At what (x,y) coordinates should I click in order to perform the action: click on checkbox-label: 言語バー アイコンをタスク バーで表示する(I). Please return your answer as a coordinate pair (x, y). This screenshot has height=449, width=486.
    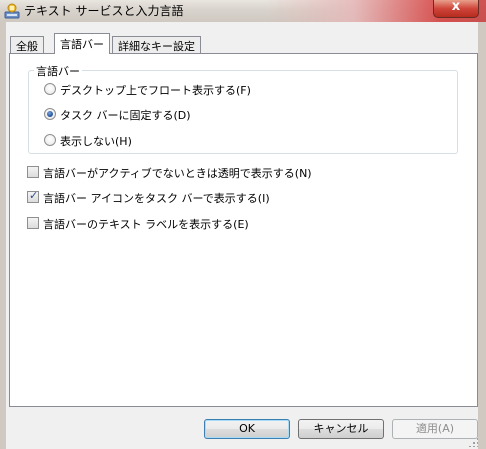
    Looking at the image, I should click on (156, 198).